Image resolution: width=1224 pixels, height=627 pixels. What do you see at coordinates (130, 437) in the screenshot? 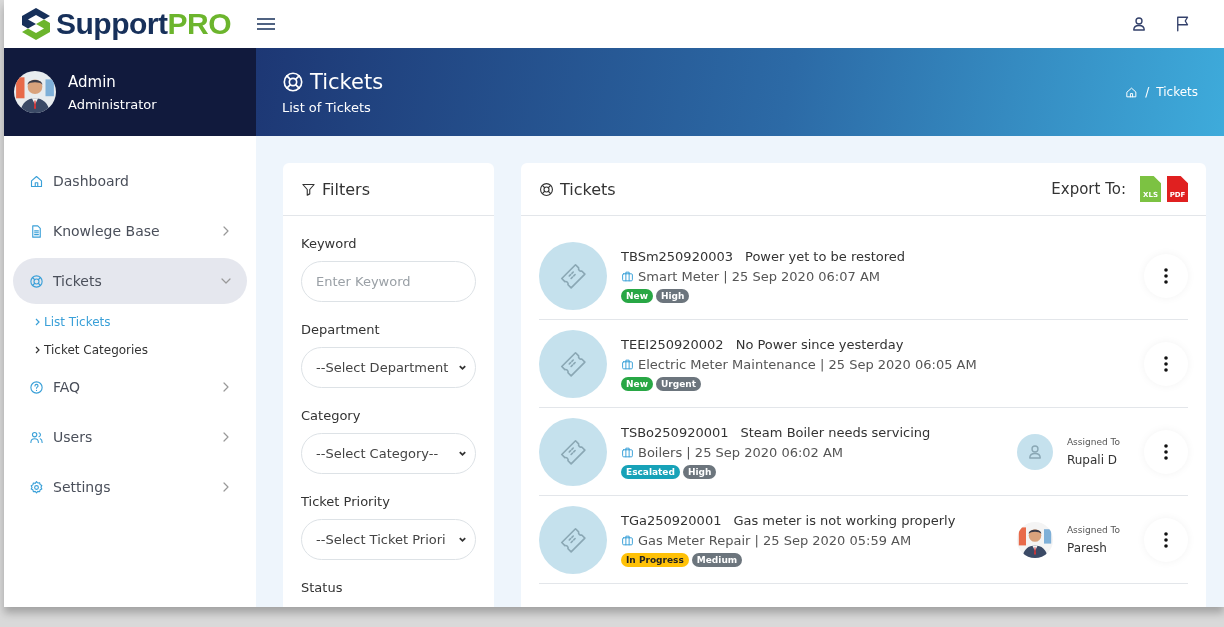
I see `sidebar-item: Users` at bounding box center [130, 437].